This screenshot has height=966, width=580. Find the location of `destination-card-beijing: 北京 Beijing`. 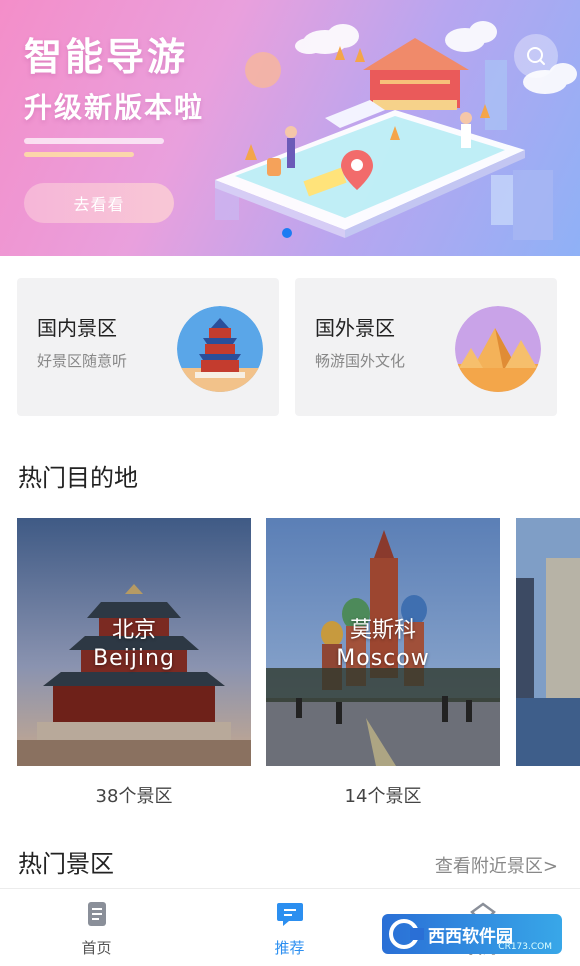

destination-card-beijing: 北京 Beijing is located at coordinates (134, 642).